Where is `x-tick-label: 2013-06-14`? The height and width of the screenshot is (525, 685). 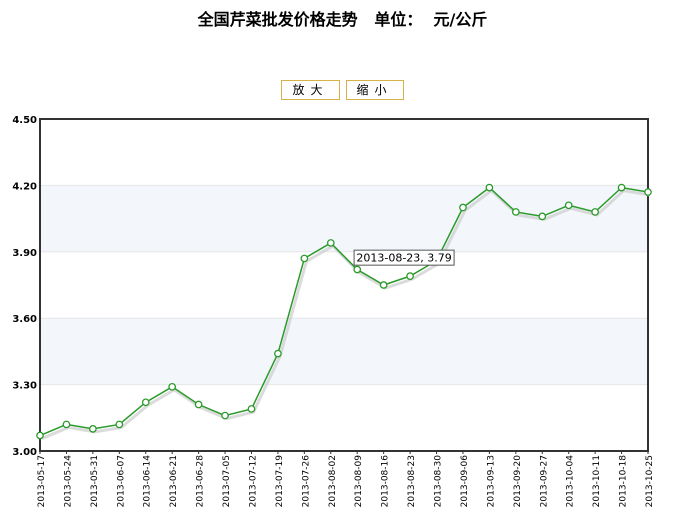
x-tick-label: 2013-06-14 is located at coordinates (148, 481).